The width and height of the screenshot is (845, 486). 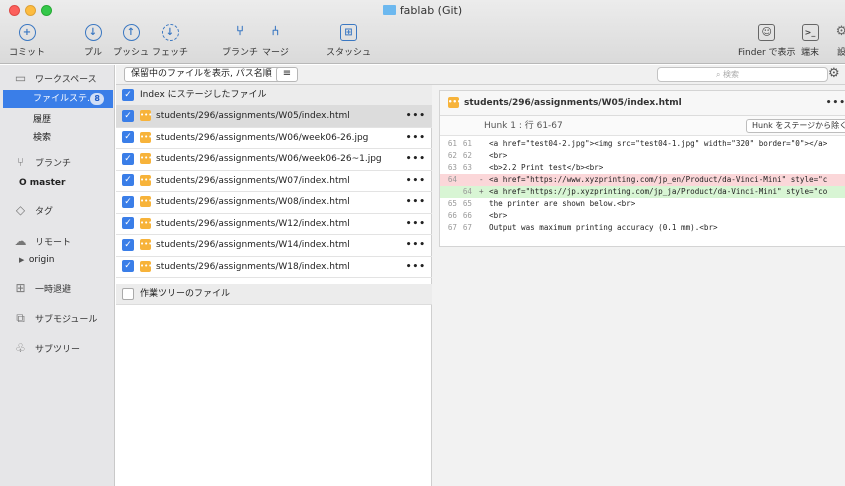 What do you see at coordinates (41, 260) in the screenshot?
I see `origin-label: origin` at bounding box center [41, 260].